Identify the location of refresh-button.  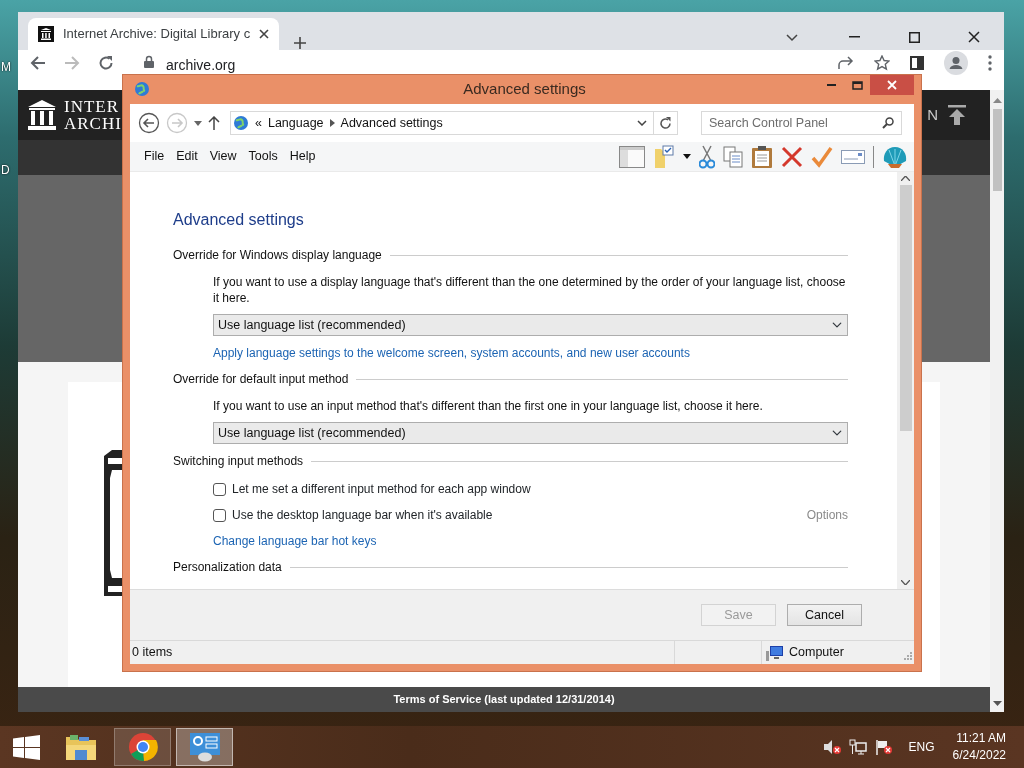
(666, 123).